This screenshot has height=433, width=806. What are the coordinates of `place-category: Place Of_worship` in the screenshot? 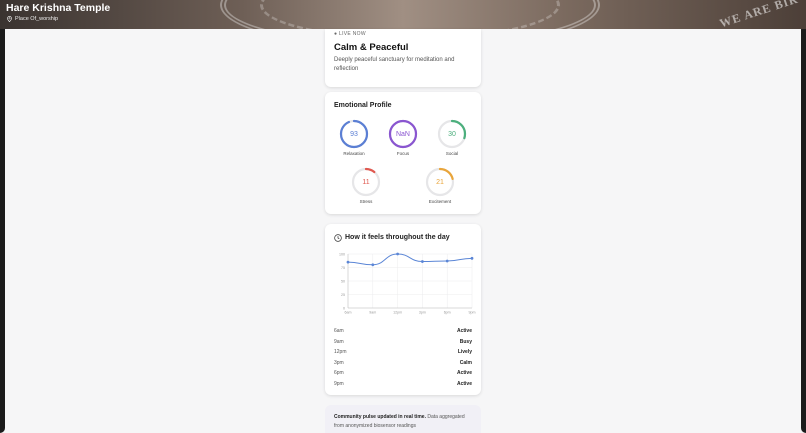 It's located at (32, 19).